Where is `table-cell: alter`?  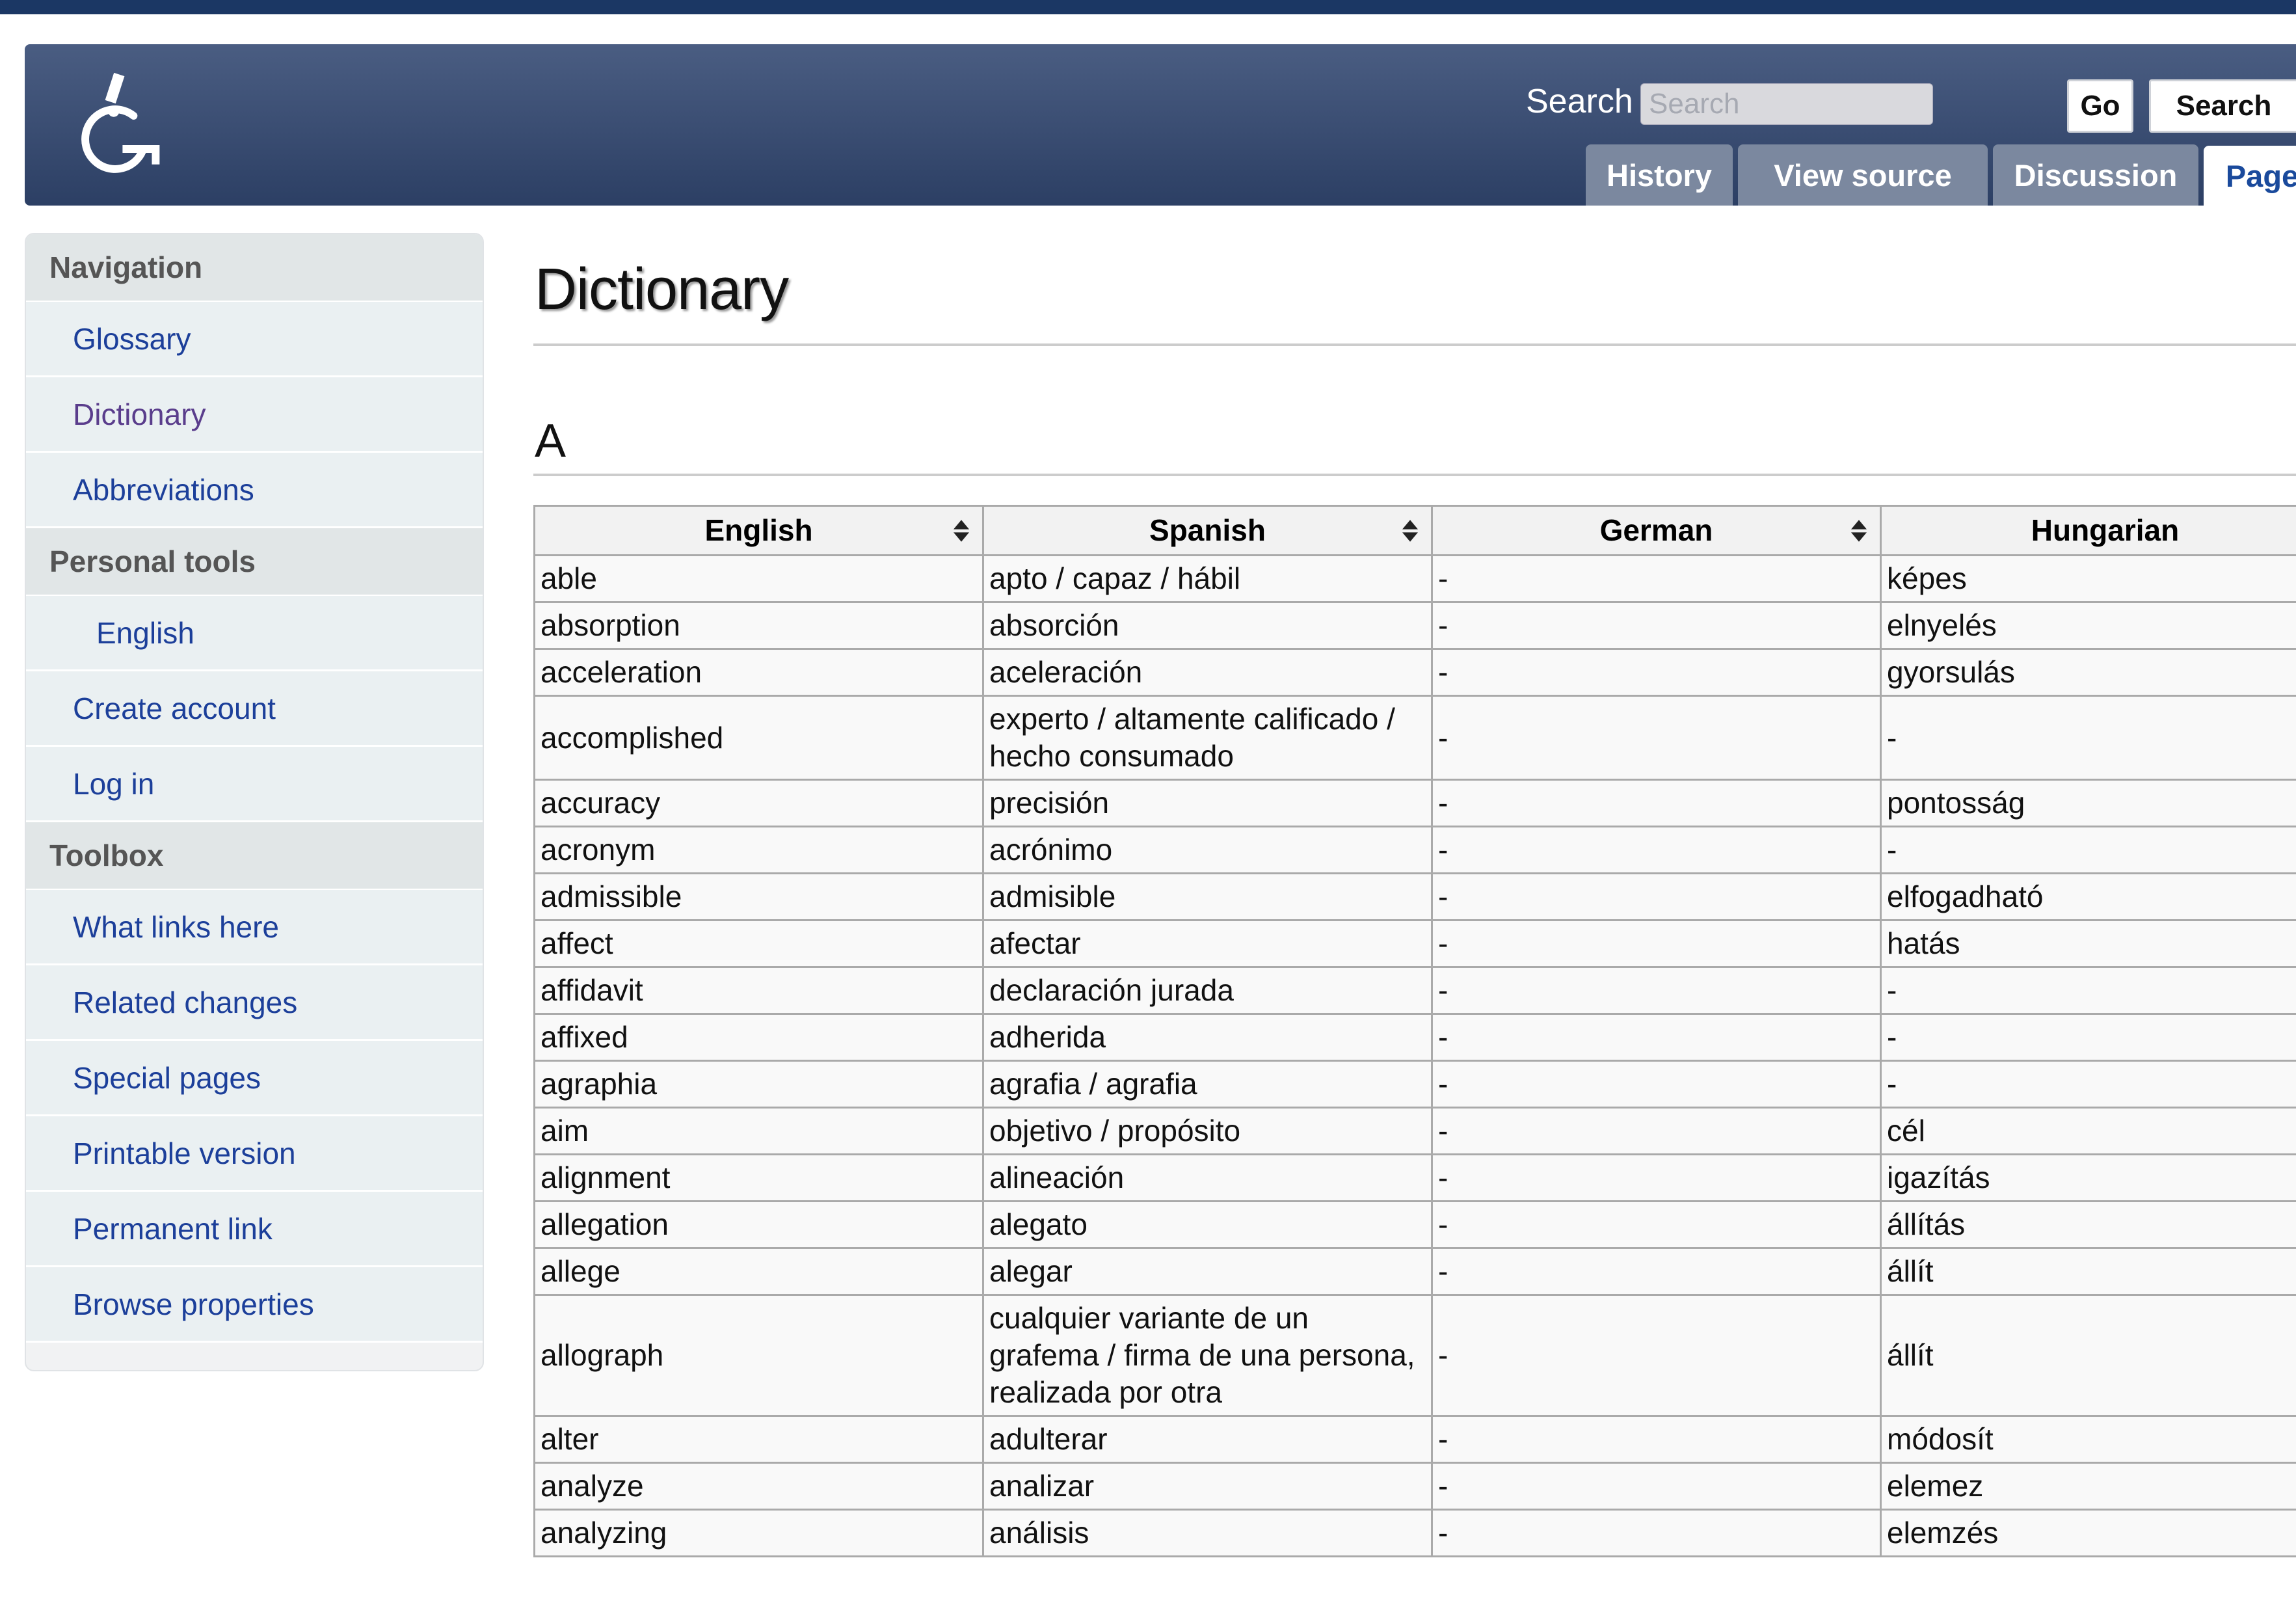 table-cell: alter is located at coordinates (758, 1439).